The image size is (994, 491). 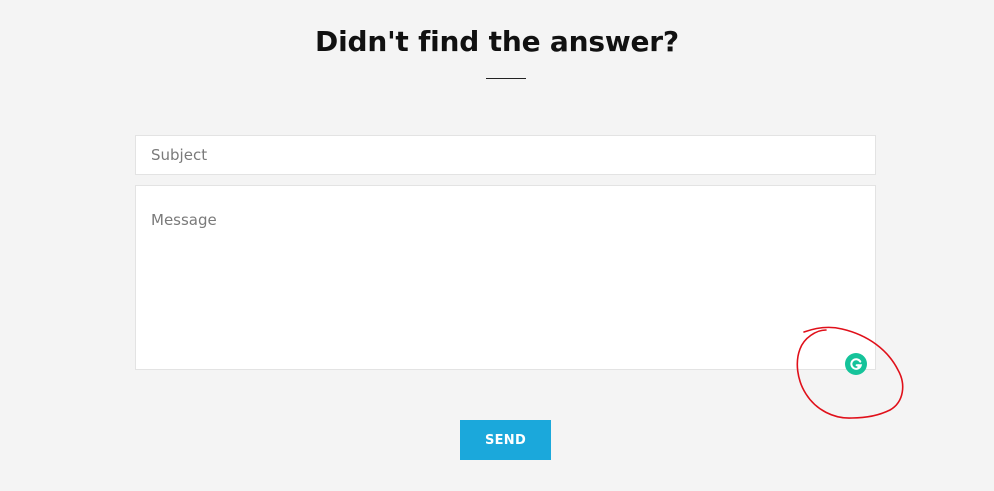 What do you see at coordinates (497, 41) in the screenshot?
I see `page-title: Didn't find the answer?` at bounding box center [497, 41].